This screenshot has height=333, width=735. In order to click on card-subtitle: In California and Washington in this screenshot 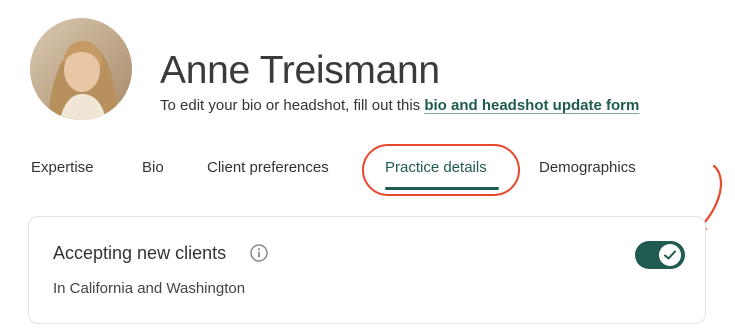, I will do `click(149, 288)`.